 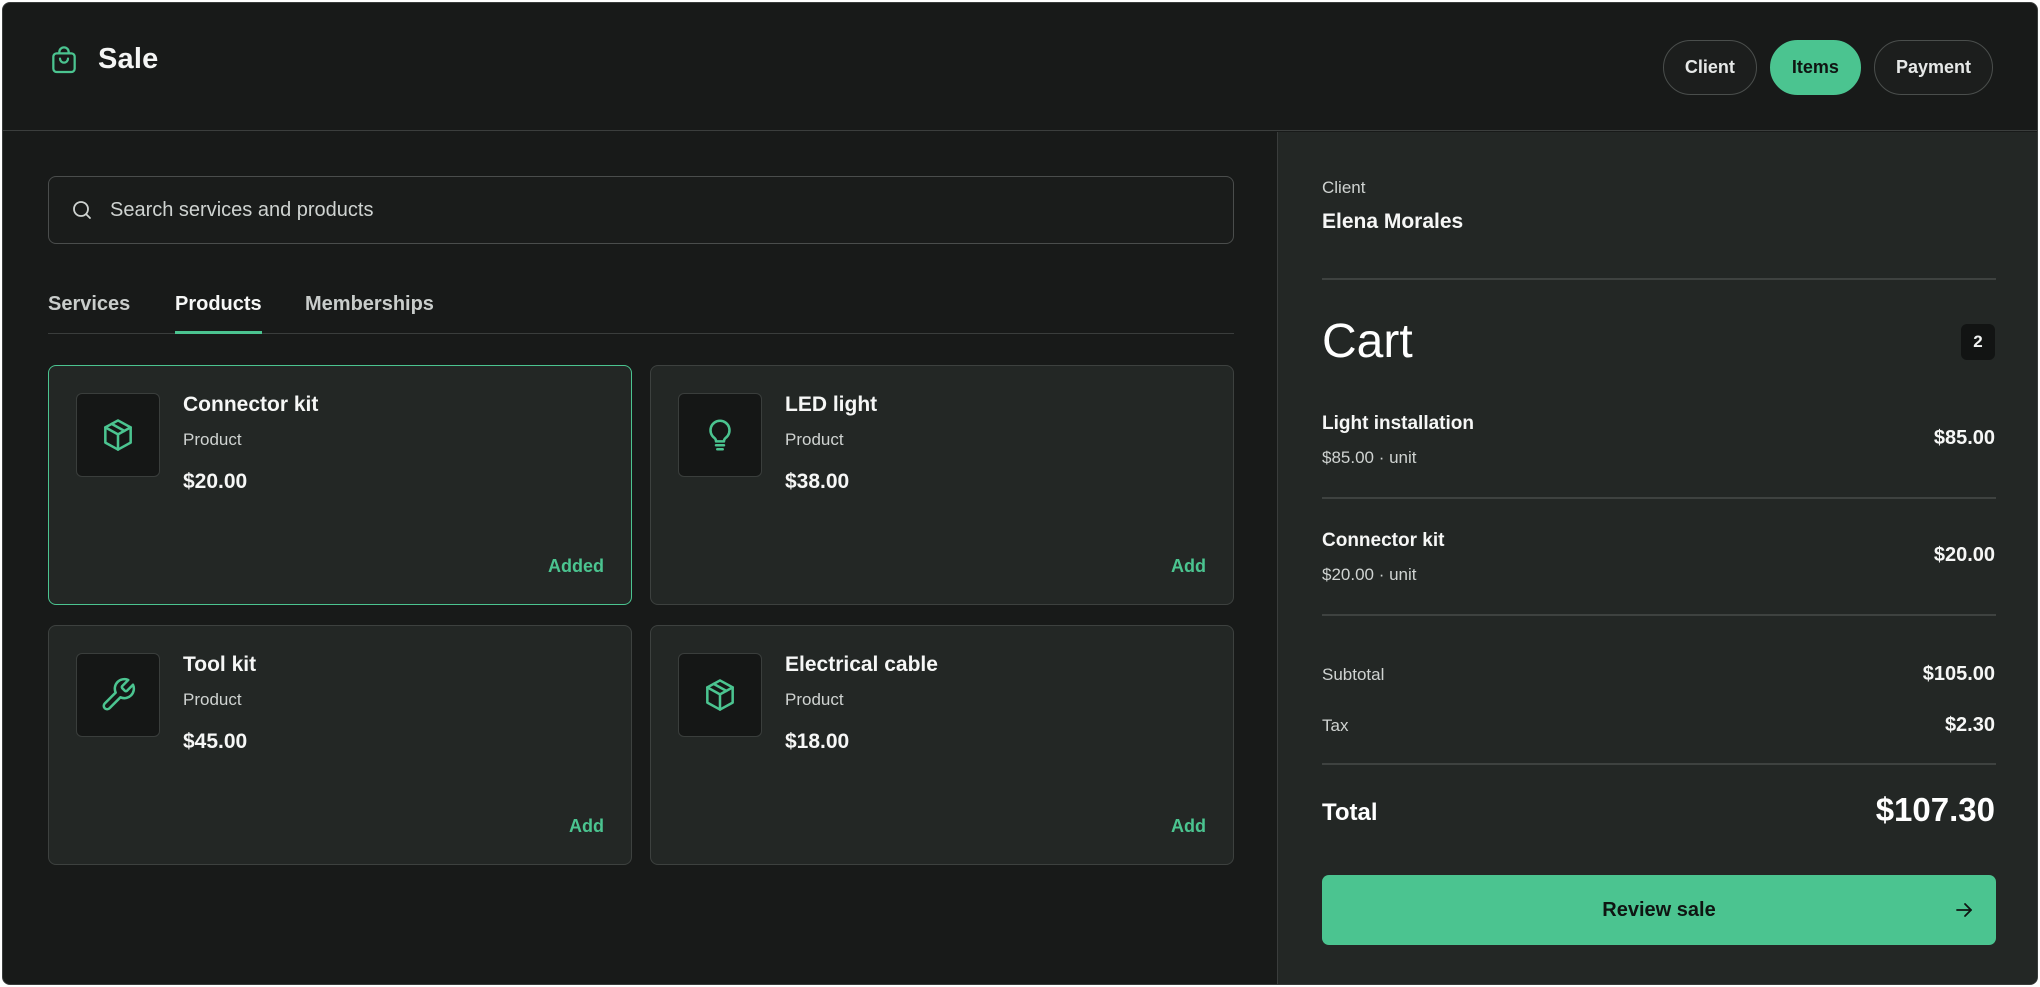 What do you see at coordinates (610, 210) in the screenshot?
I see `search-input` at bounding box center [610, 210].